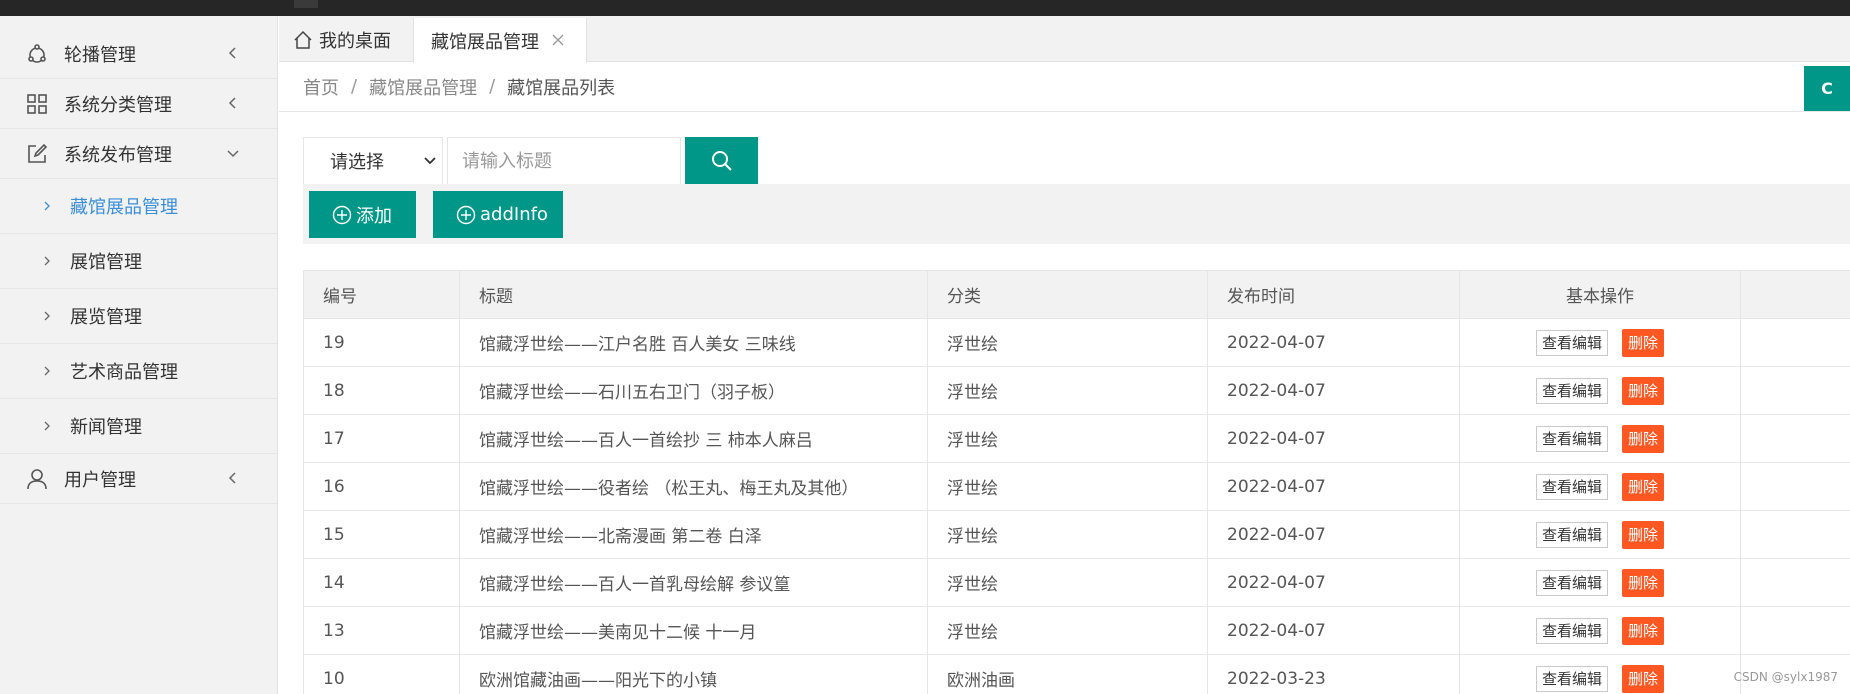 Image resolution: width=1850 pixels, height=694 pixels. What do you see at coordinates (124, 207) in the screenshot?
I see `sidebar-sub-item-label: 藏馆展品管理` at bounding box center [124, 207].